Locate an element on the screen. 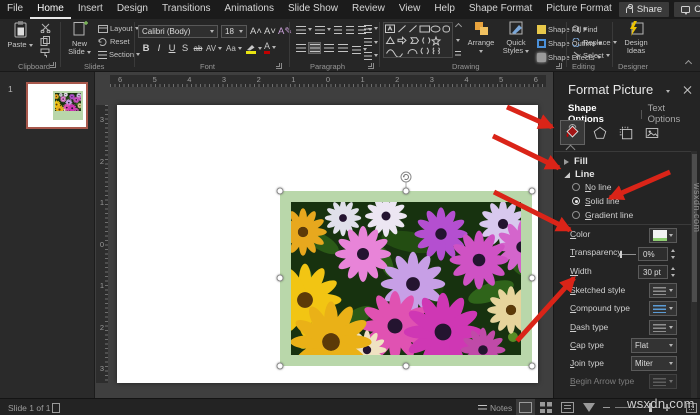 The width and height of the screenshot is (700, 415). rotation-handle is located at coordinates (406, 177).